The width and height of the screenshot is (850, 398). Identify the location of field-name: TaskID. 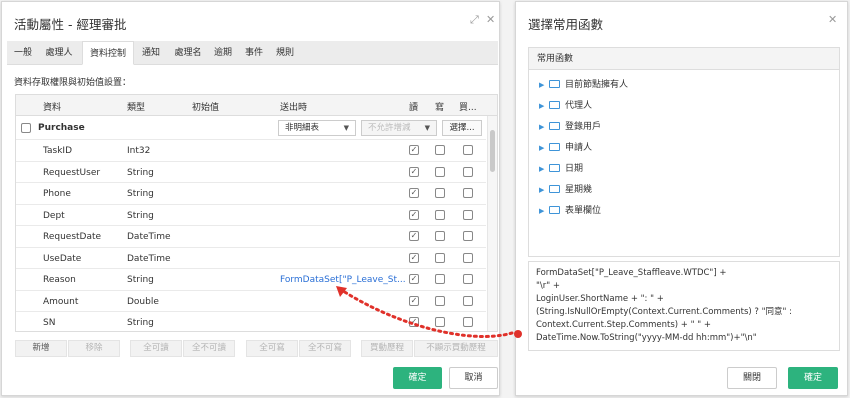
(58, 151).